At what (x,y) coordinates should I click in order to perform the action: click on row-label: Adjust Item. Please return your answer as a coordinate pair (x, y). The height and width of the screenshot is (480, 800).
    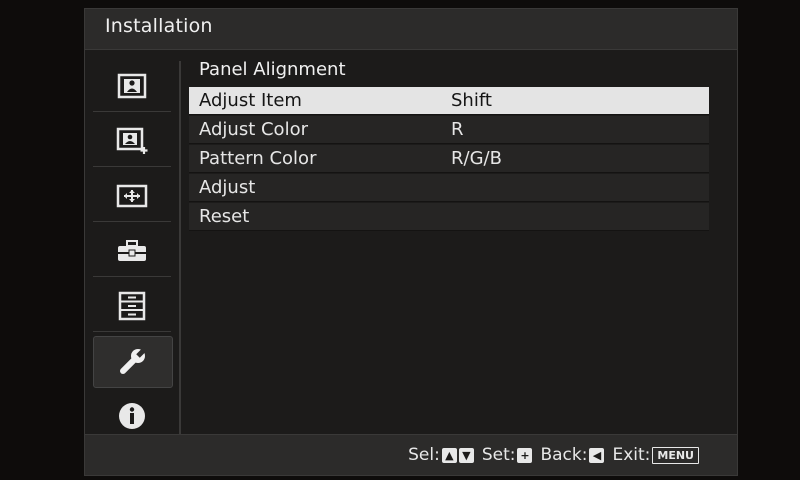
    Looking at the image, I should click on (250, 100).